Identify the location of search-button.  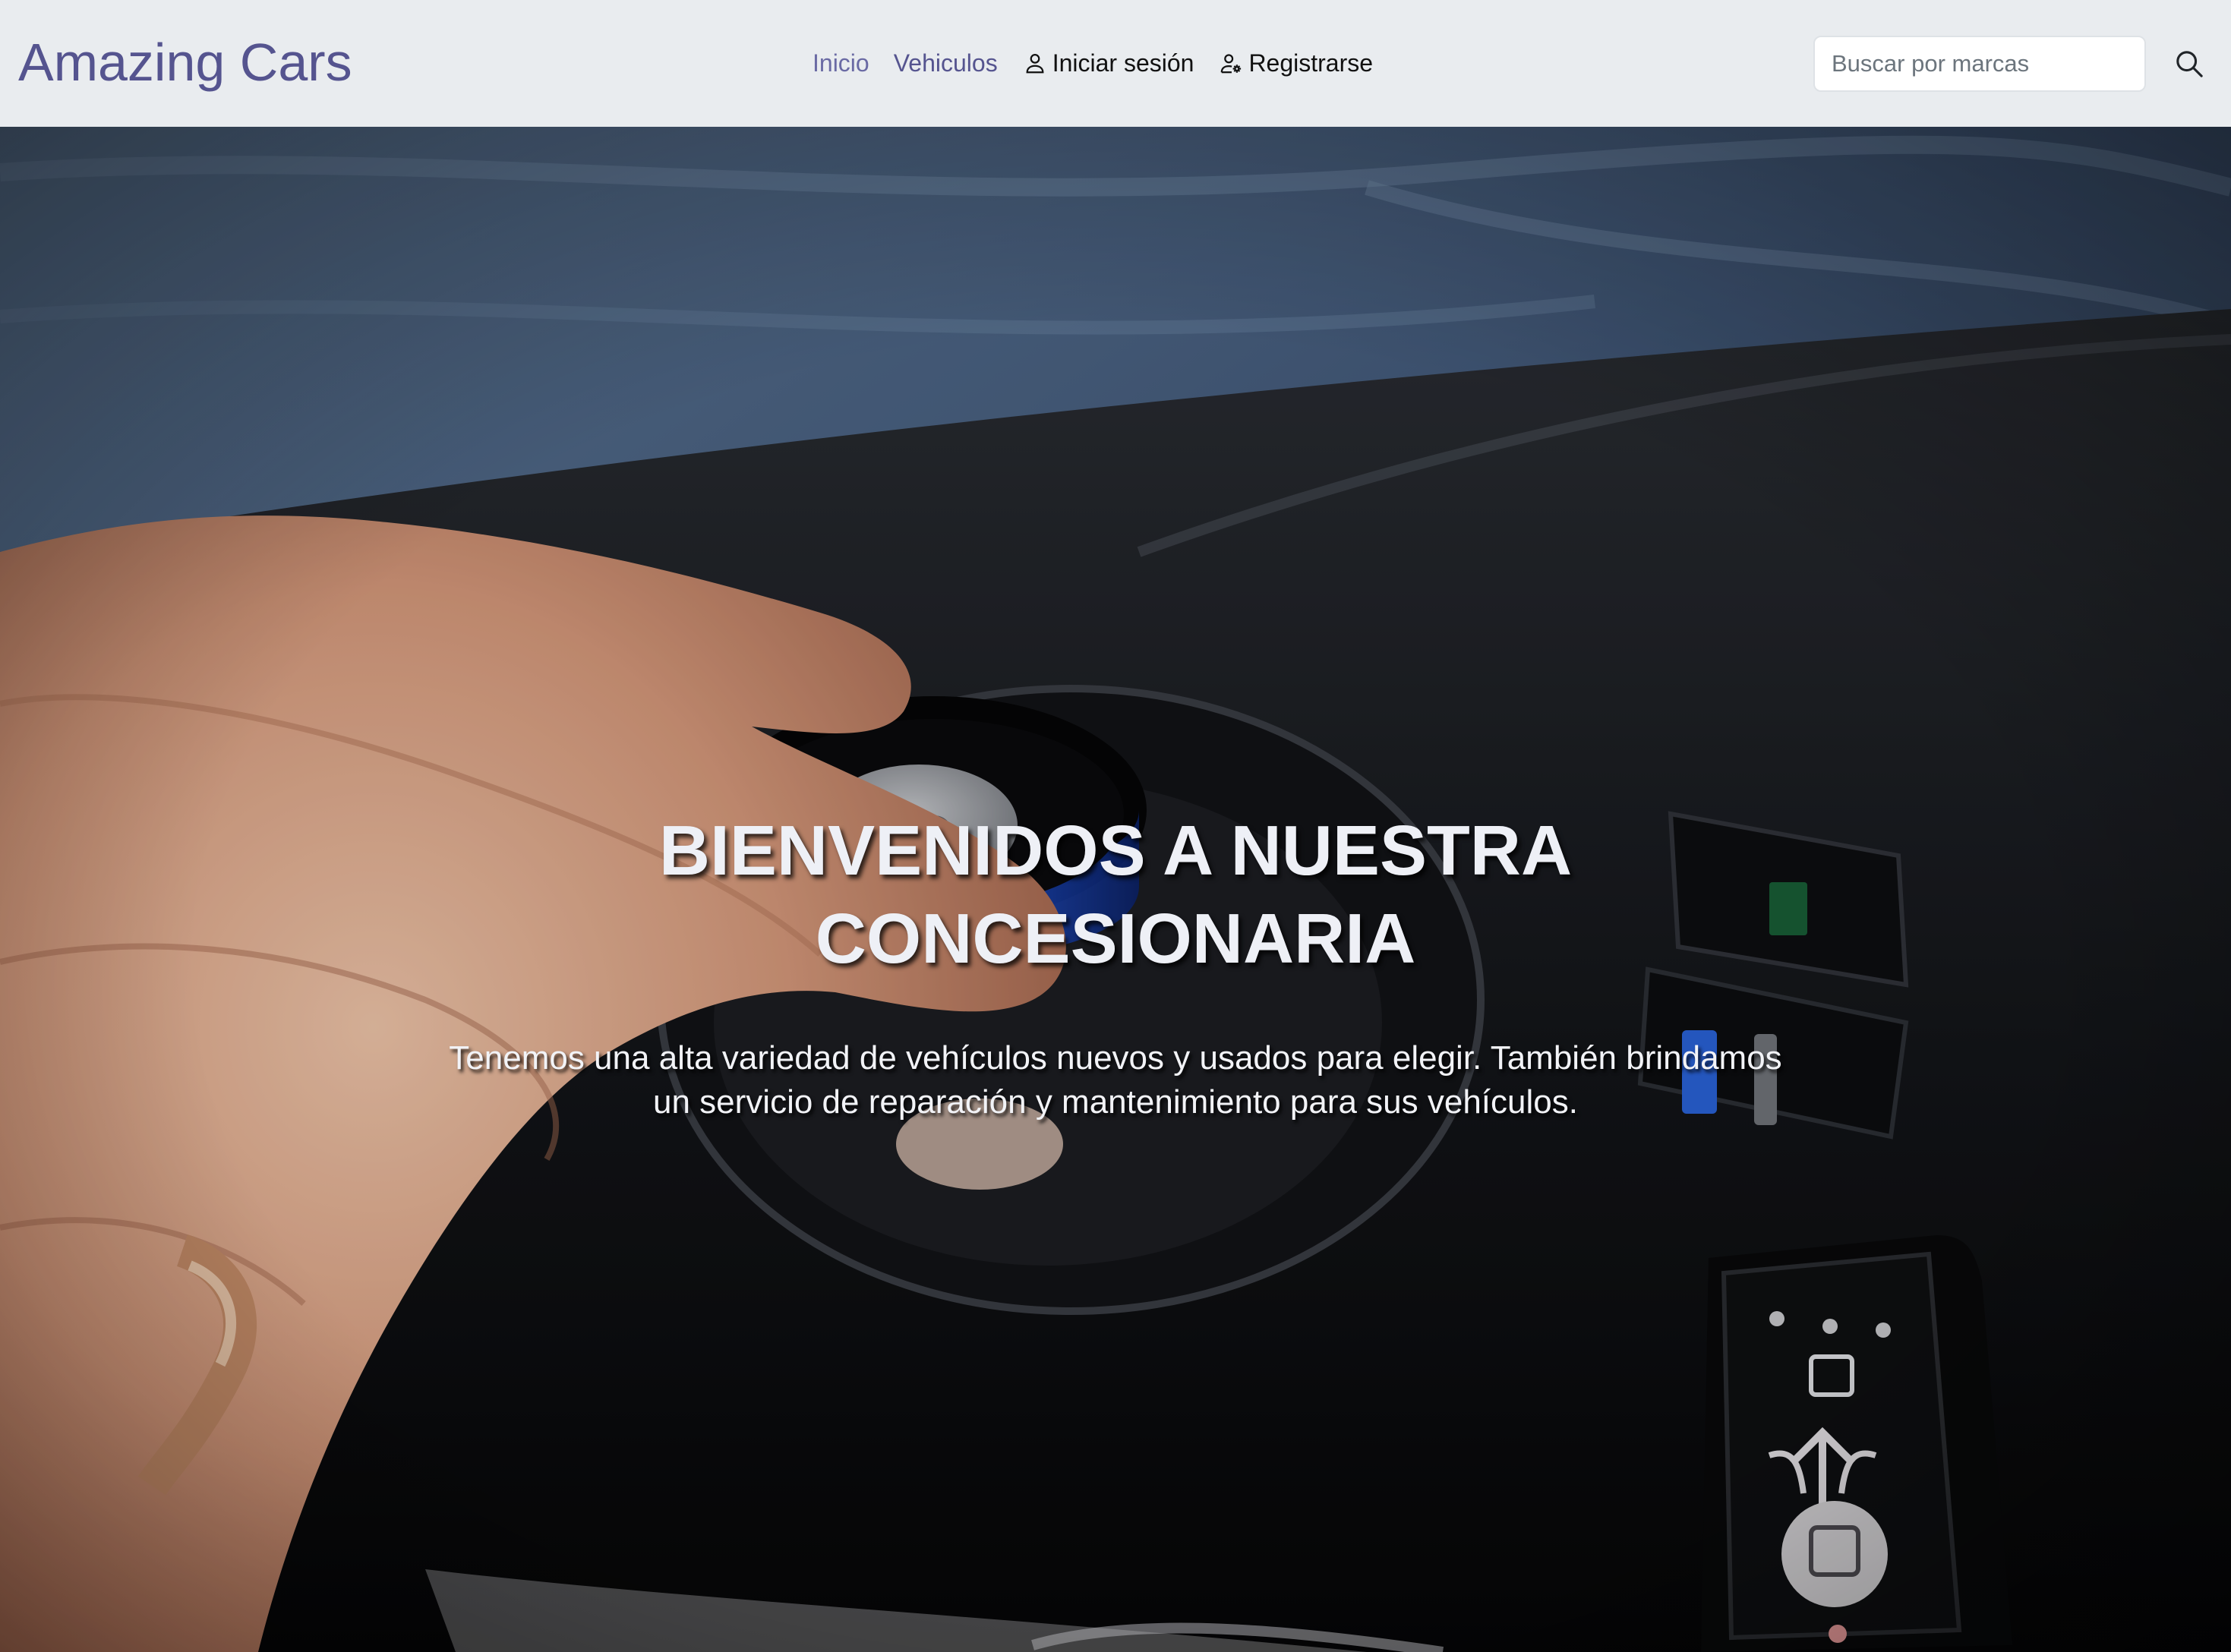
(2190, 64).